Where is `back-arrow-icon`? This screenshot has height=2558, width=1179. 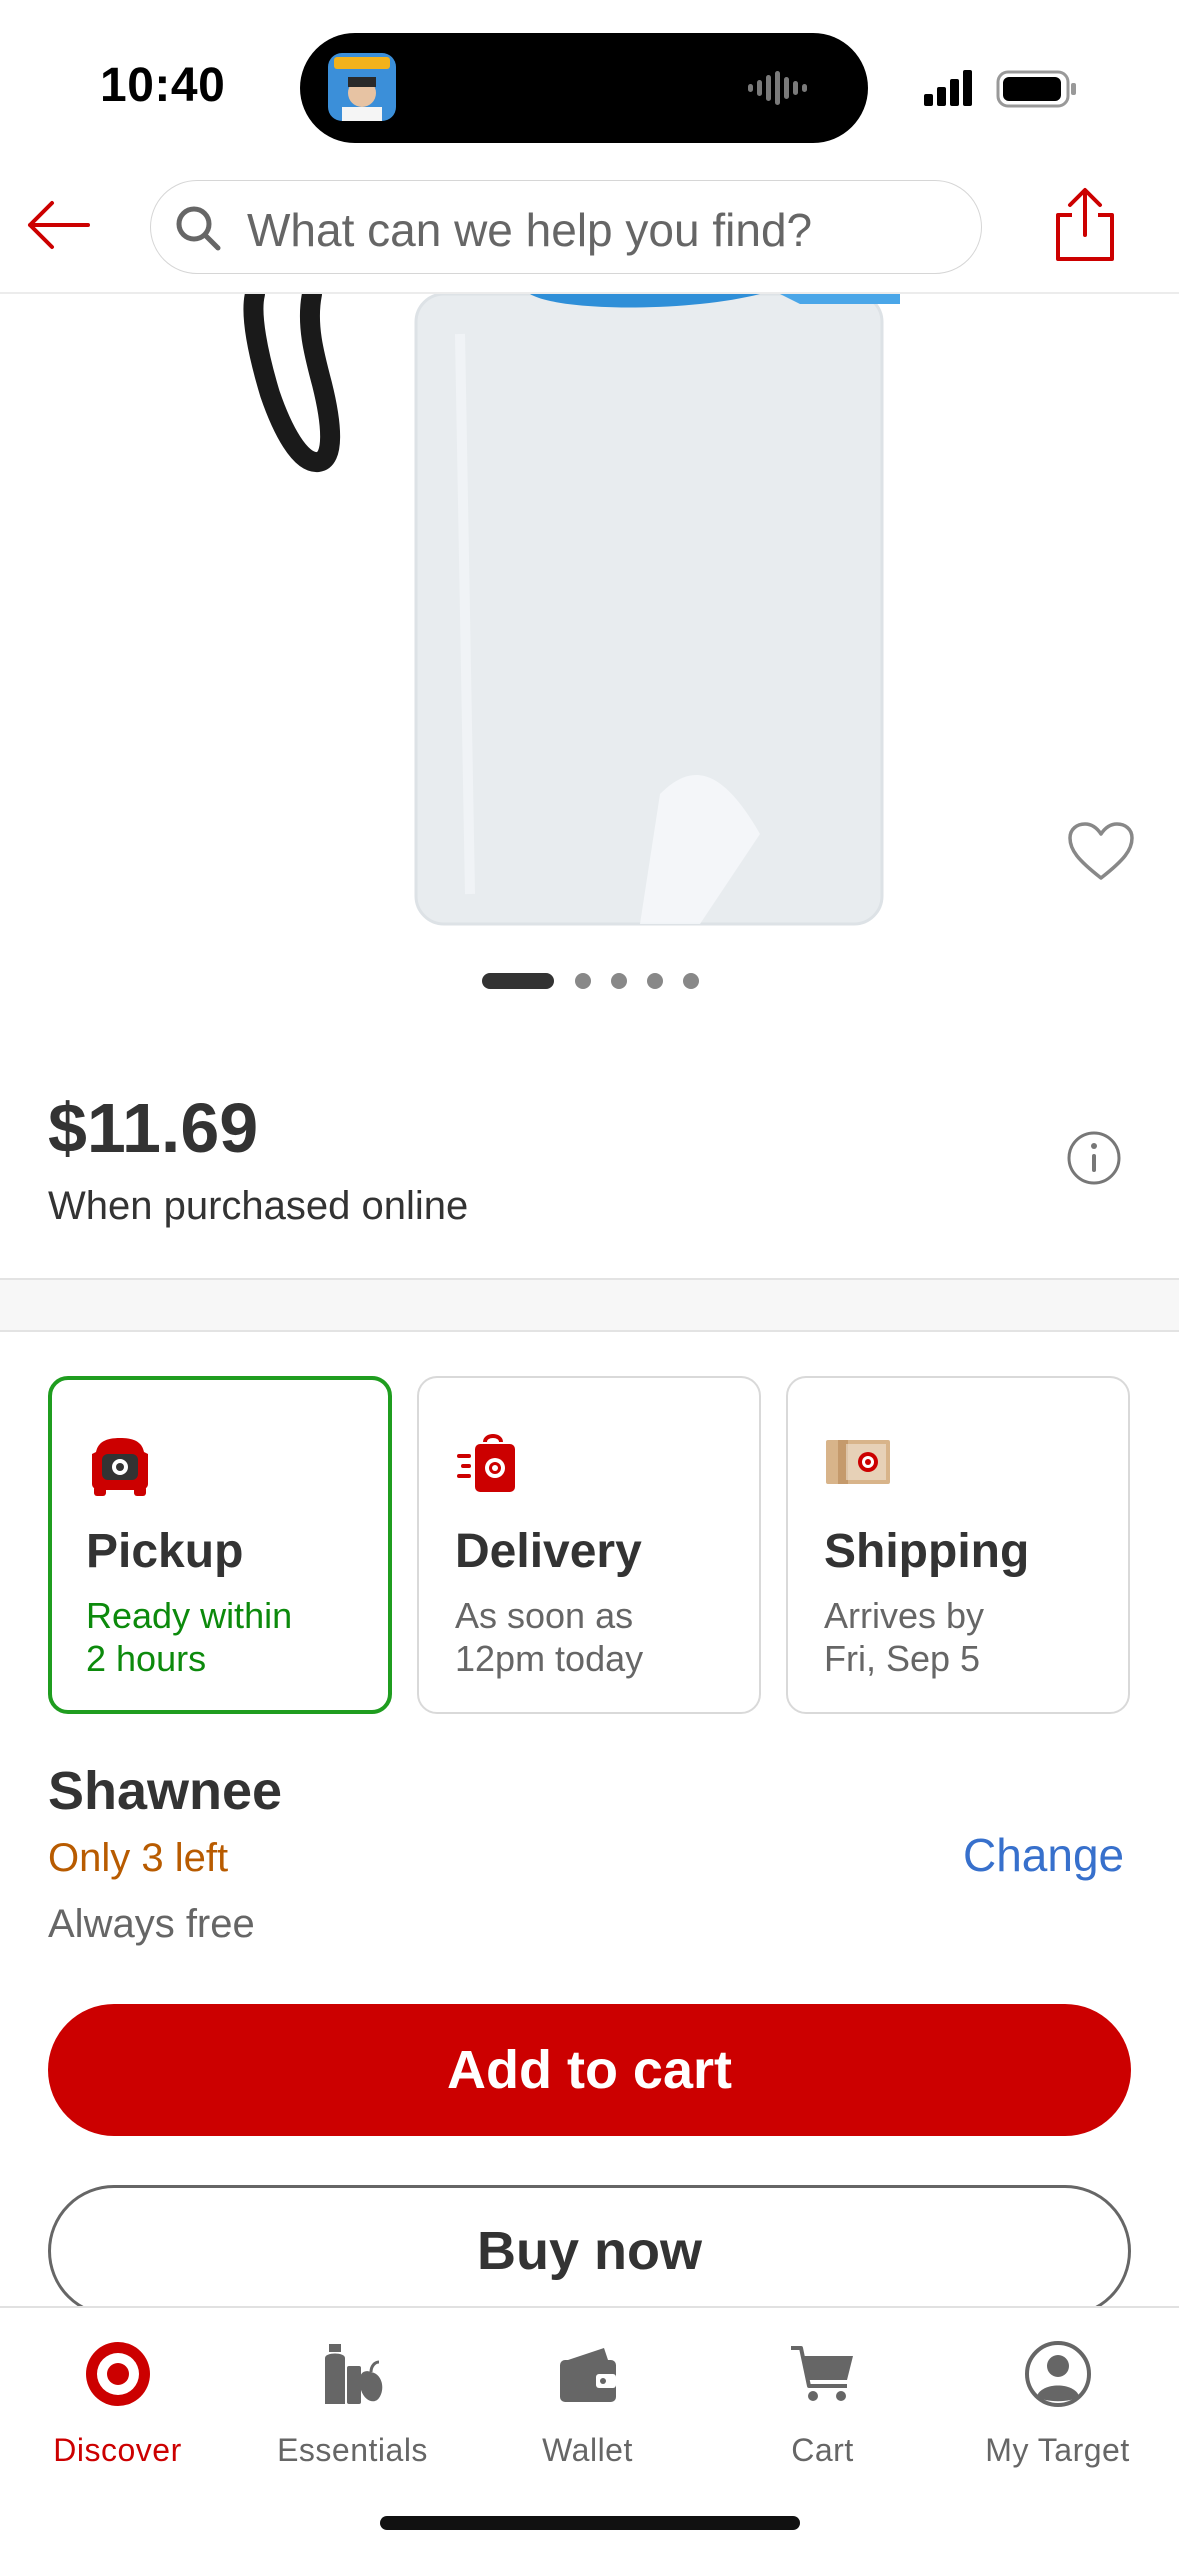 back-arrow-icon is located at coordinates (60, 225).